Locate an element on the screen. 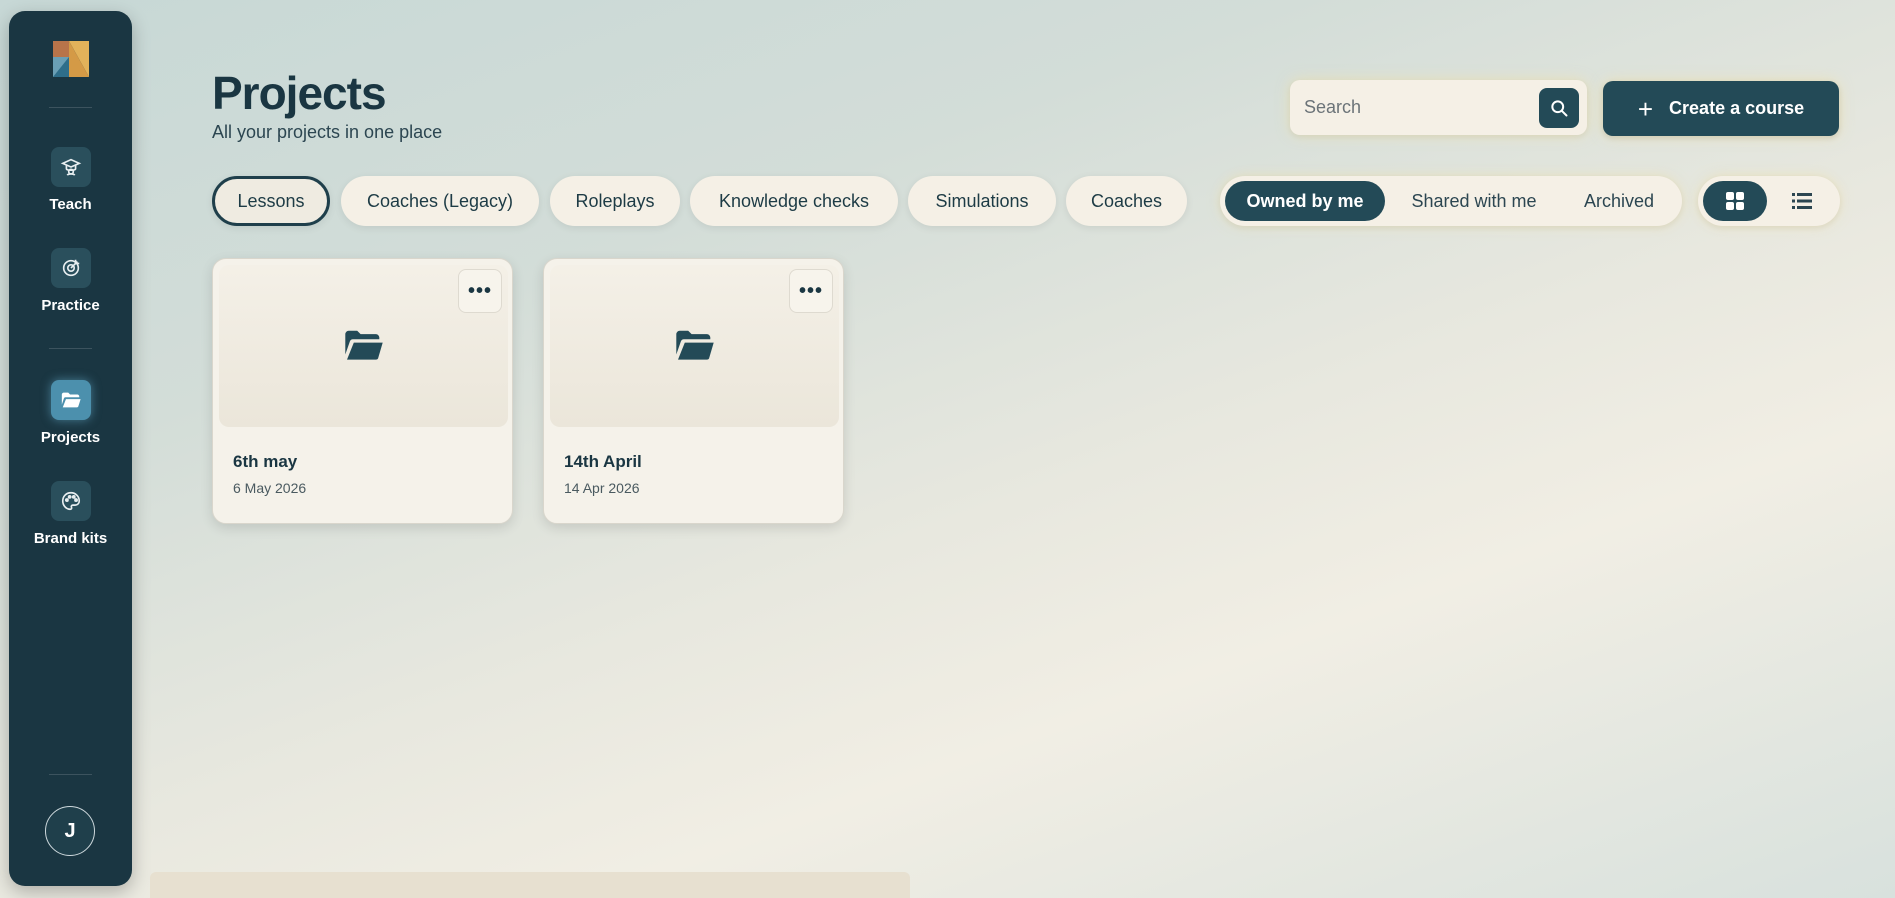 The image size is (1895, 898). filter-chip-simulations: Simulations is located at coordinates (982, 201).